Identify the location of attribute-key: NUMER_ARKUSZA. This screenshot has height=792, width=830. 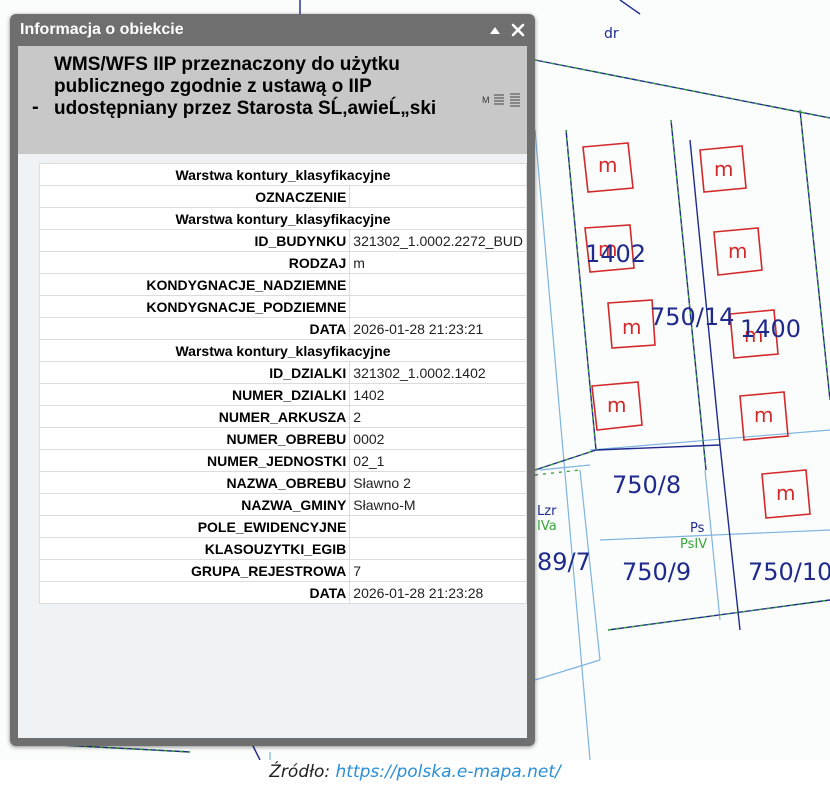
(194, 416).